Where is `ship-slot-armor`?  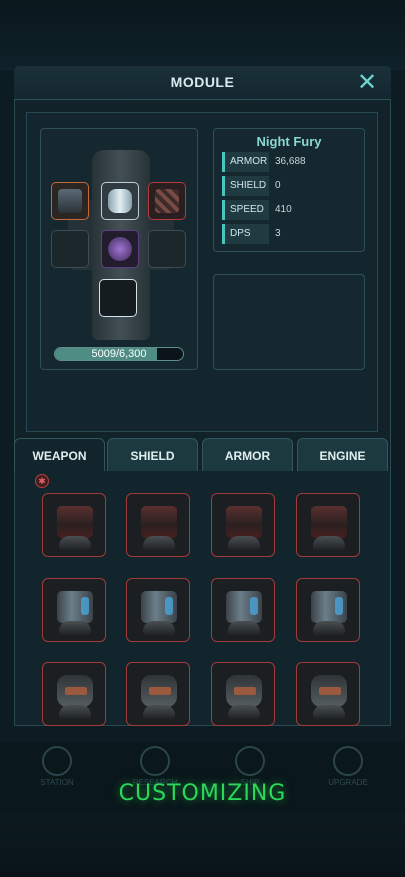
ship-slot-armor is located at coordinates (167, 201).